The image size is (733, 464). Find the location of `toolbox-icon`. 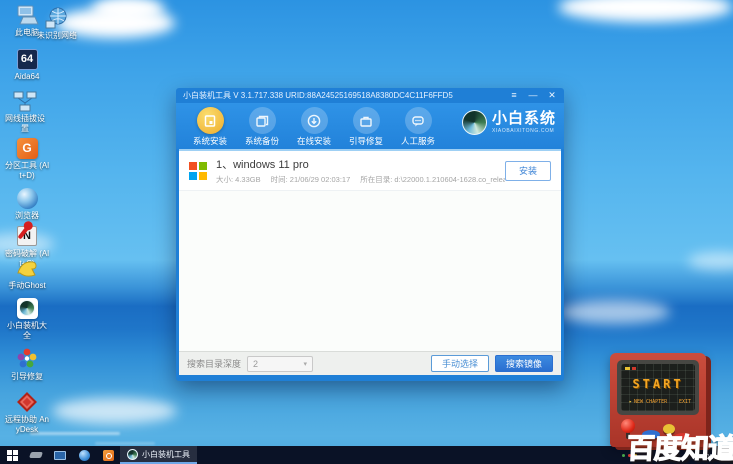

toolbox-icon is located at coordinates (366, 120).